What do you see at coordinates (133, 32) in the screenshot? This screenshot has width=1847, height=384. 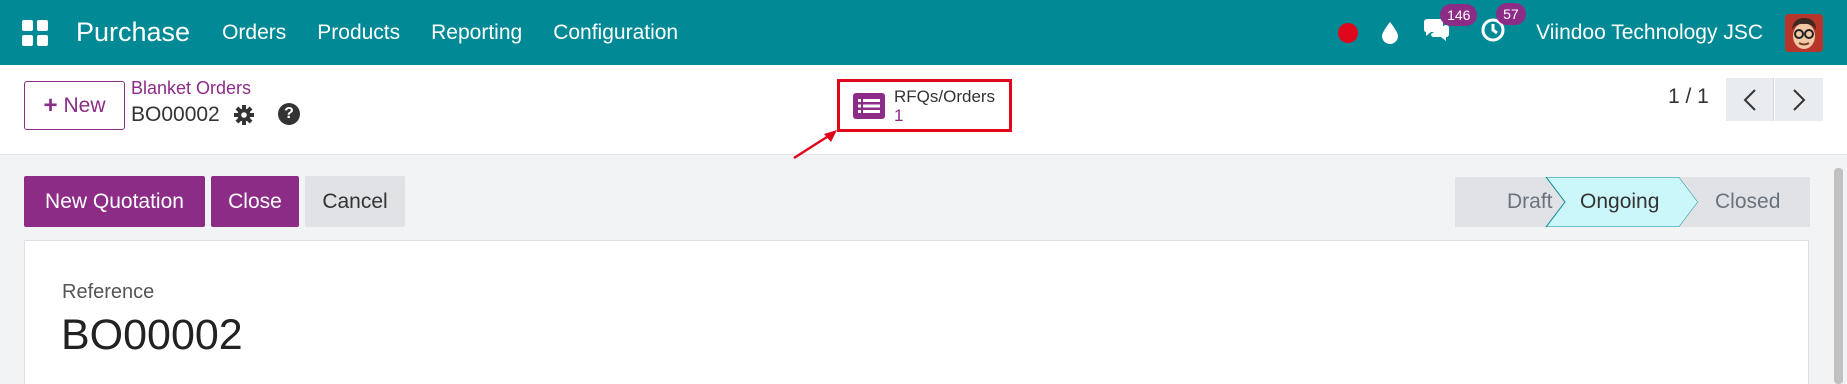 I see `app-name: Purchase` at bounding box center [133, 32].